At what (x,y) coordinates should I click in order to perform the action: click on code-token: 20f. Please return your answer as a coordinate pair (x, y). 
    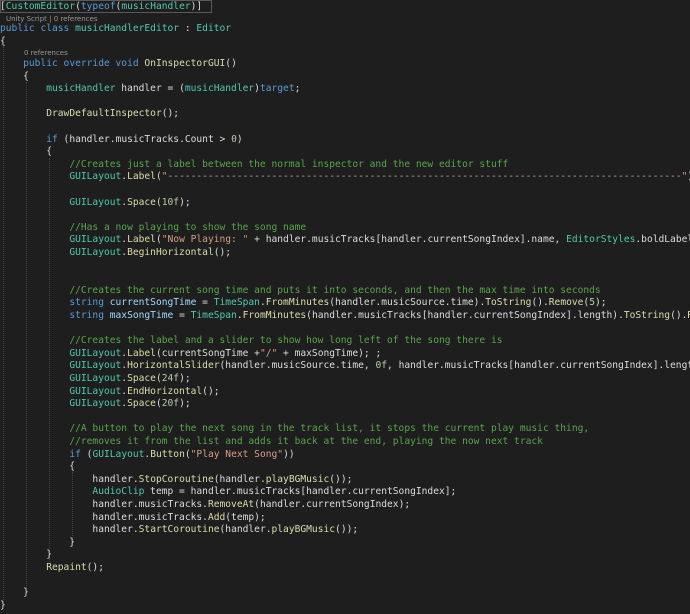
    Looking at the image, I should click on (170, 404).